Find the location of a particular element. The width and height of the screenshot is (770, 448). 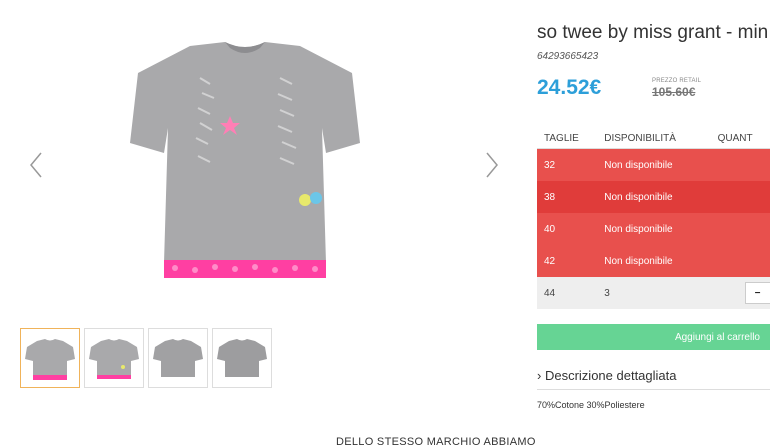

availability-cell: 3 is located at coordinates (654, 293).